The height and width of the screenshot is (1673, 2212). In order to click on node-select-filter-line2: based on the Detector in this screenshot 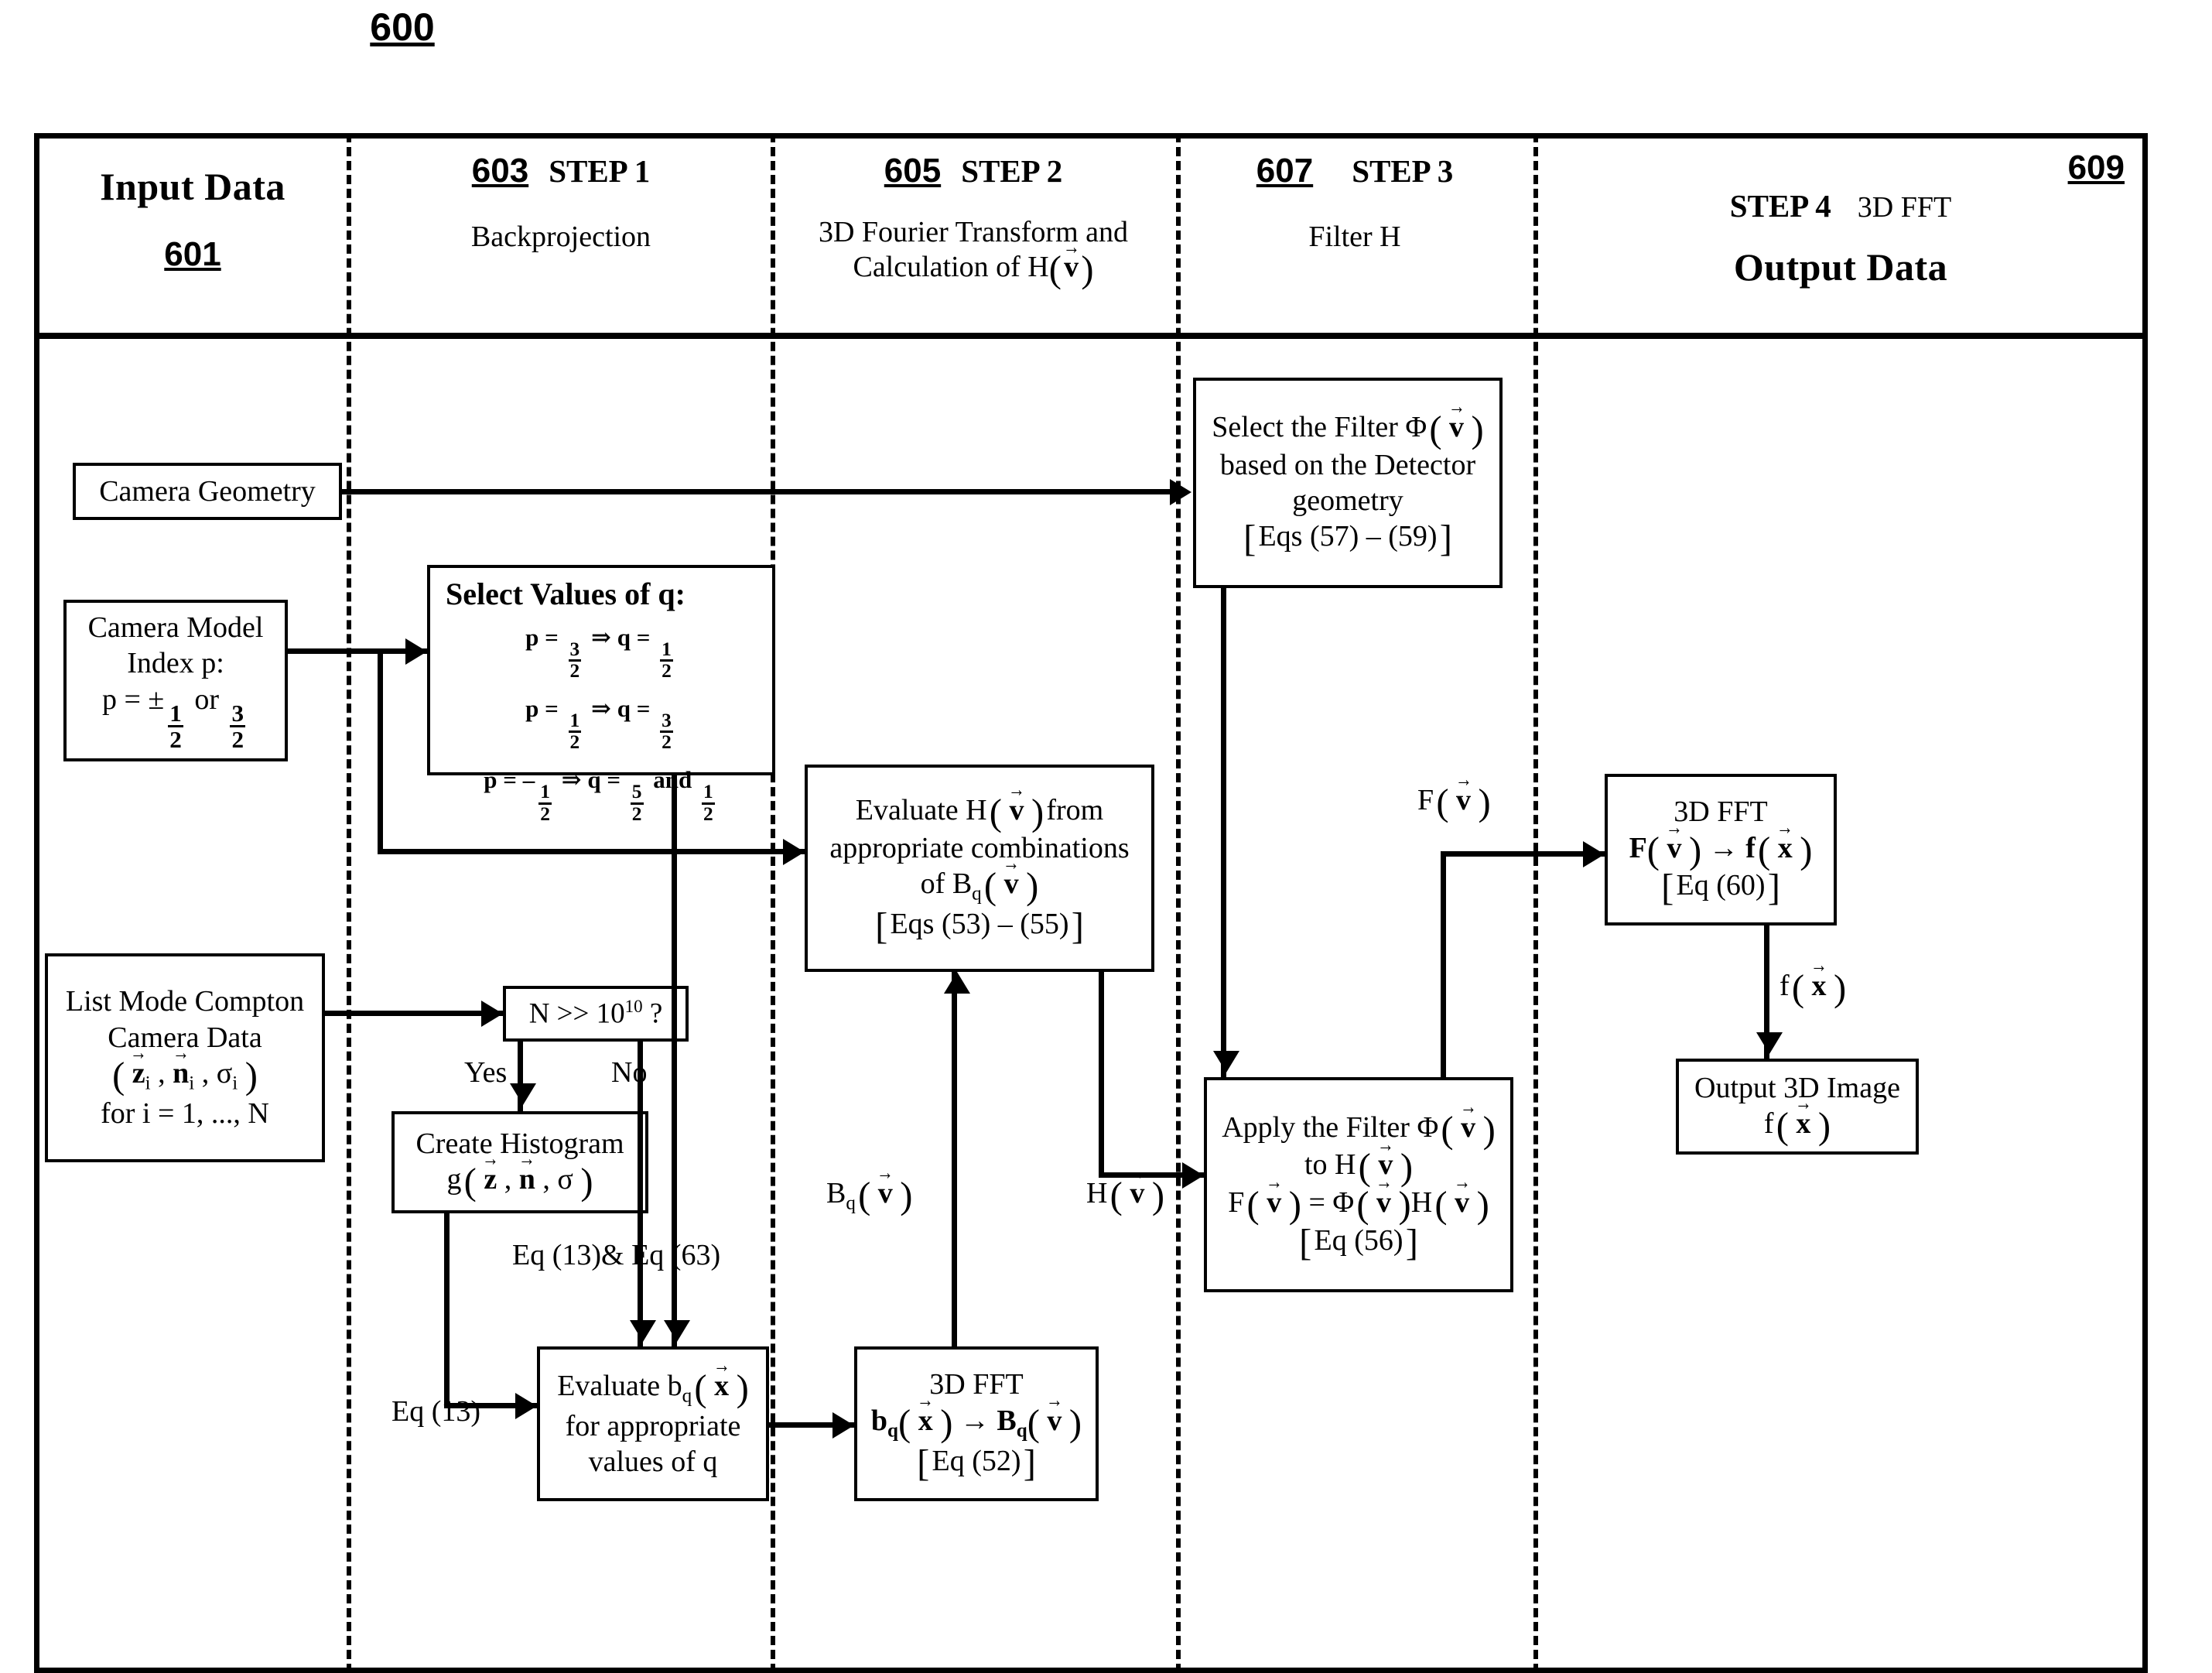, I will do `click(1347, 464)`.